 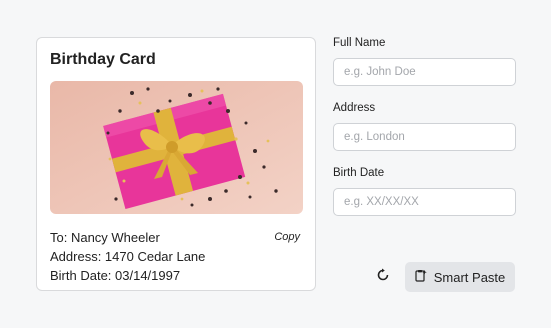 I want to click on paste-icon, so click(x=421, y=277).